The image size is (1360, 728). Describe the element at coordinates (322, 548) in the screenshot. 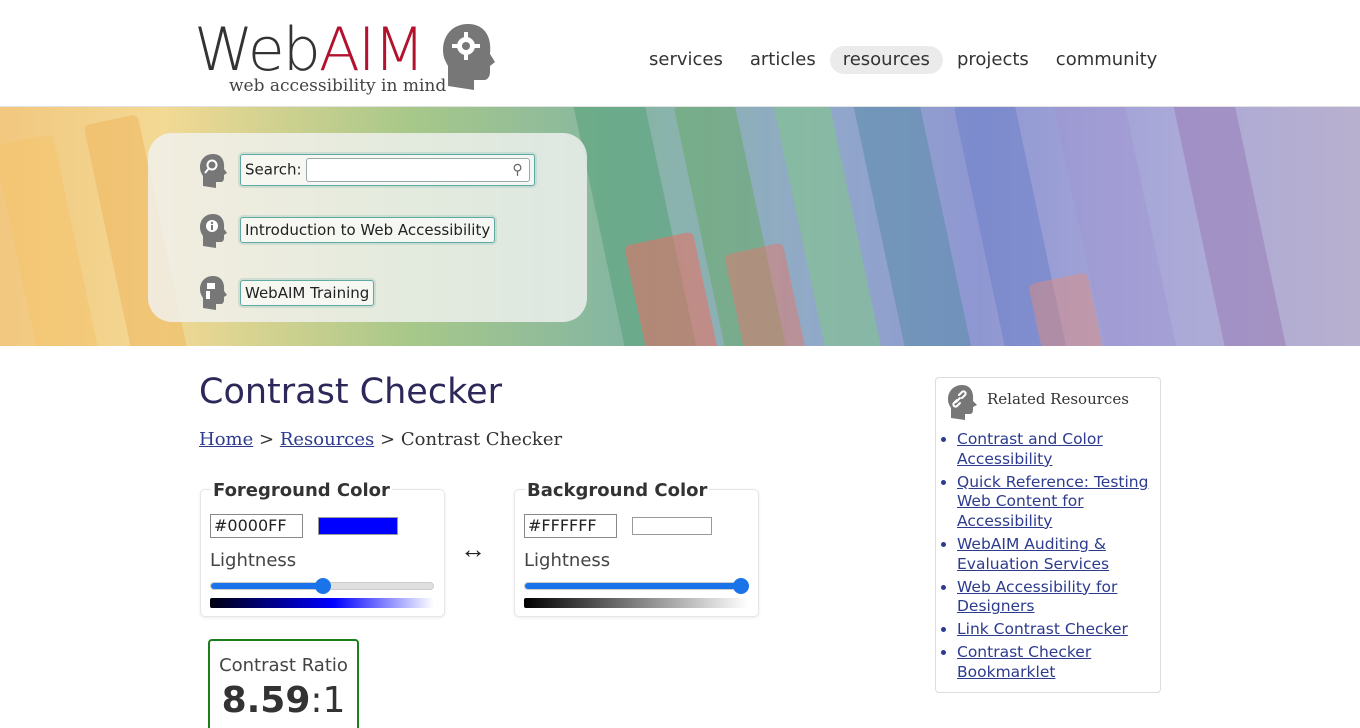

I see `foreground-color-panel: Foreground Color #0000FF Lightness` at that location.